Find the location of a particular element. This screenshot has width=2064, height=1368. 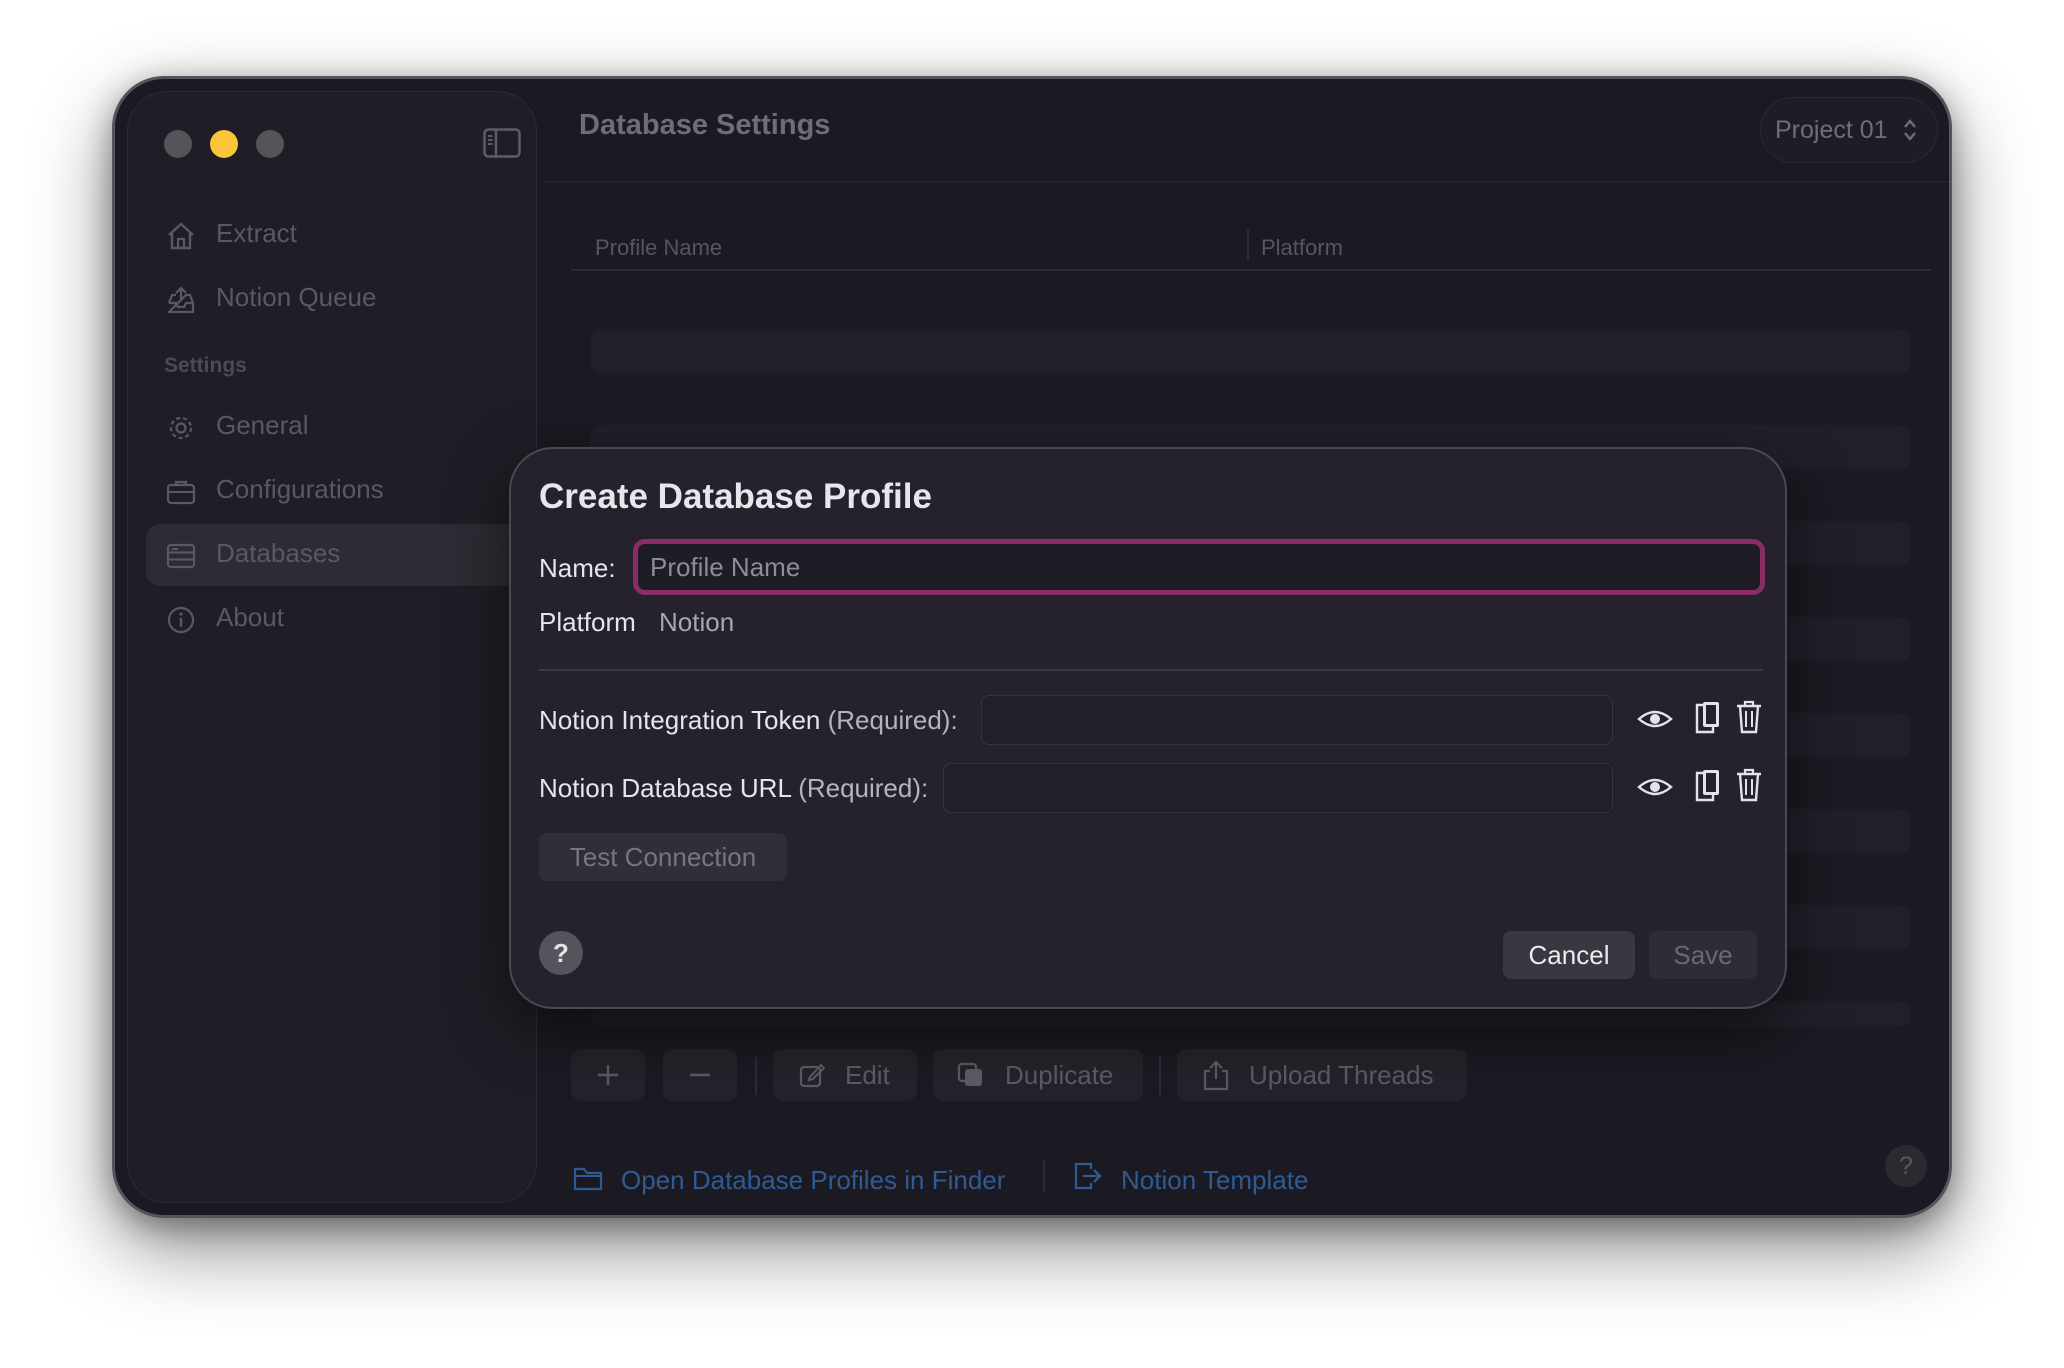

sidebar-item-extract: Extract is located at coordinates (342, 235).